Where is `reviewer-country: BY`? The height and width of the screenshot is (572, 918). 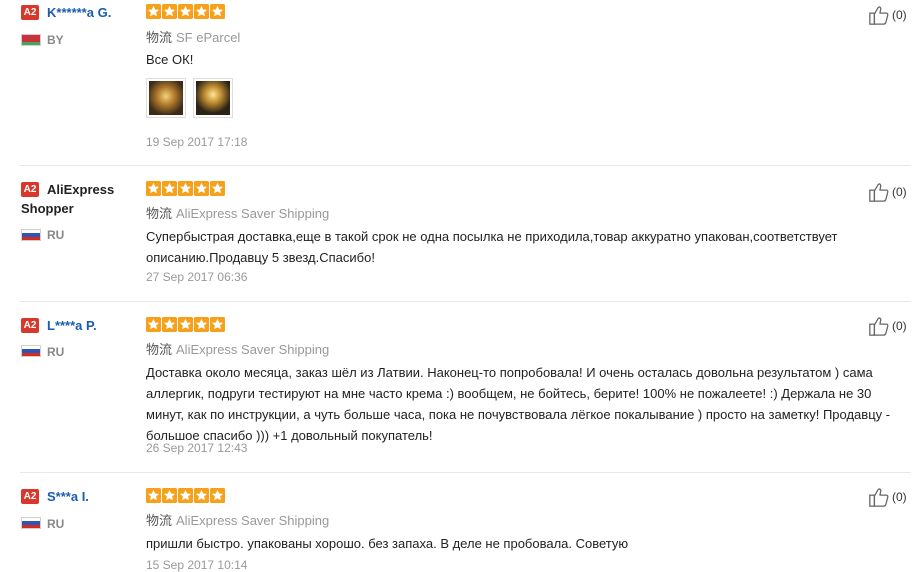
reviewer-country: BY is located at coordinates (55, 40).